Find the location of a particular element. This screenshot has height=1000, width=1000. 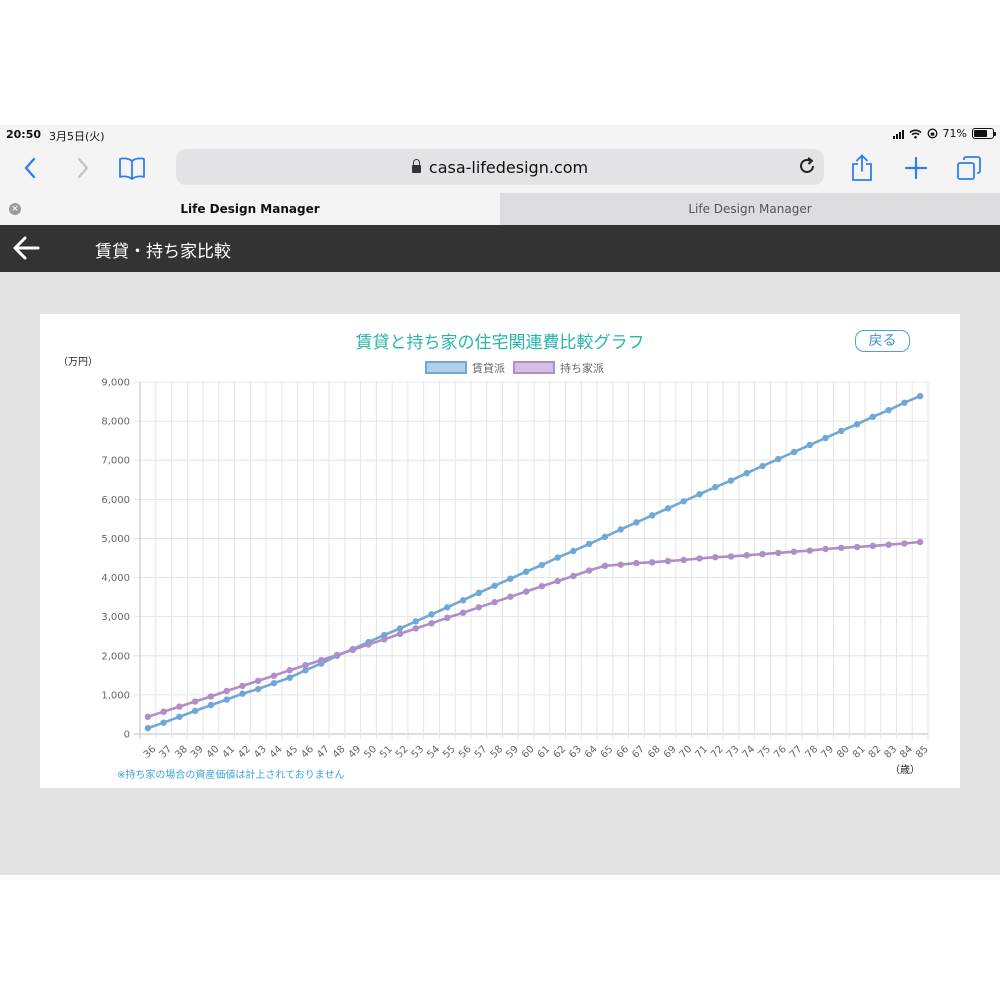

rotation-lock-icon is located at coordinates (932, 133).